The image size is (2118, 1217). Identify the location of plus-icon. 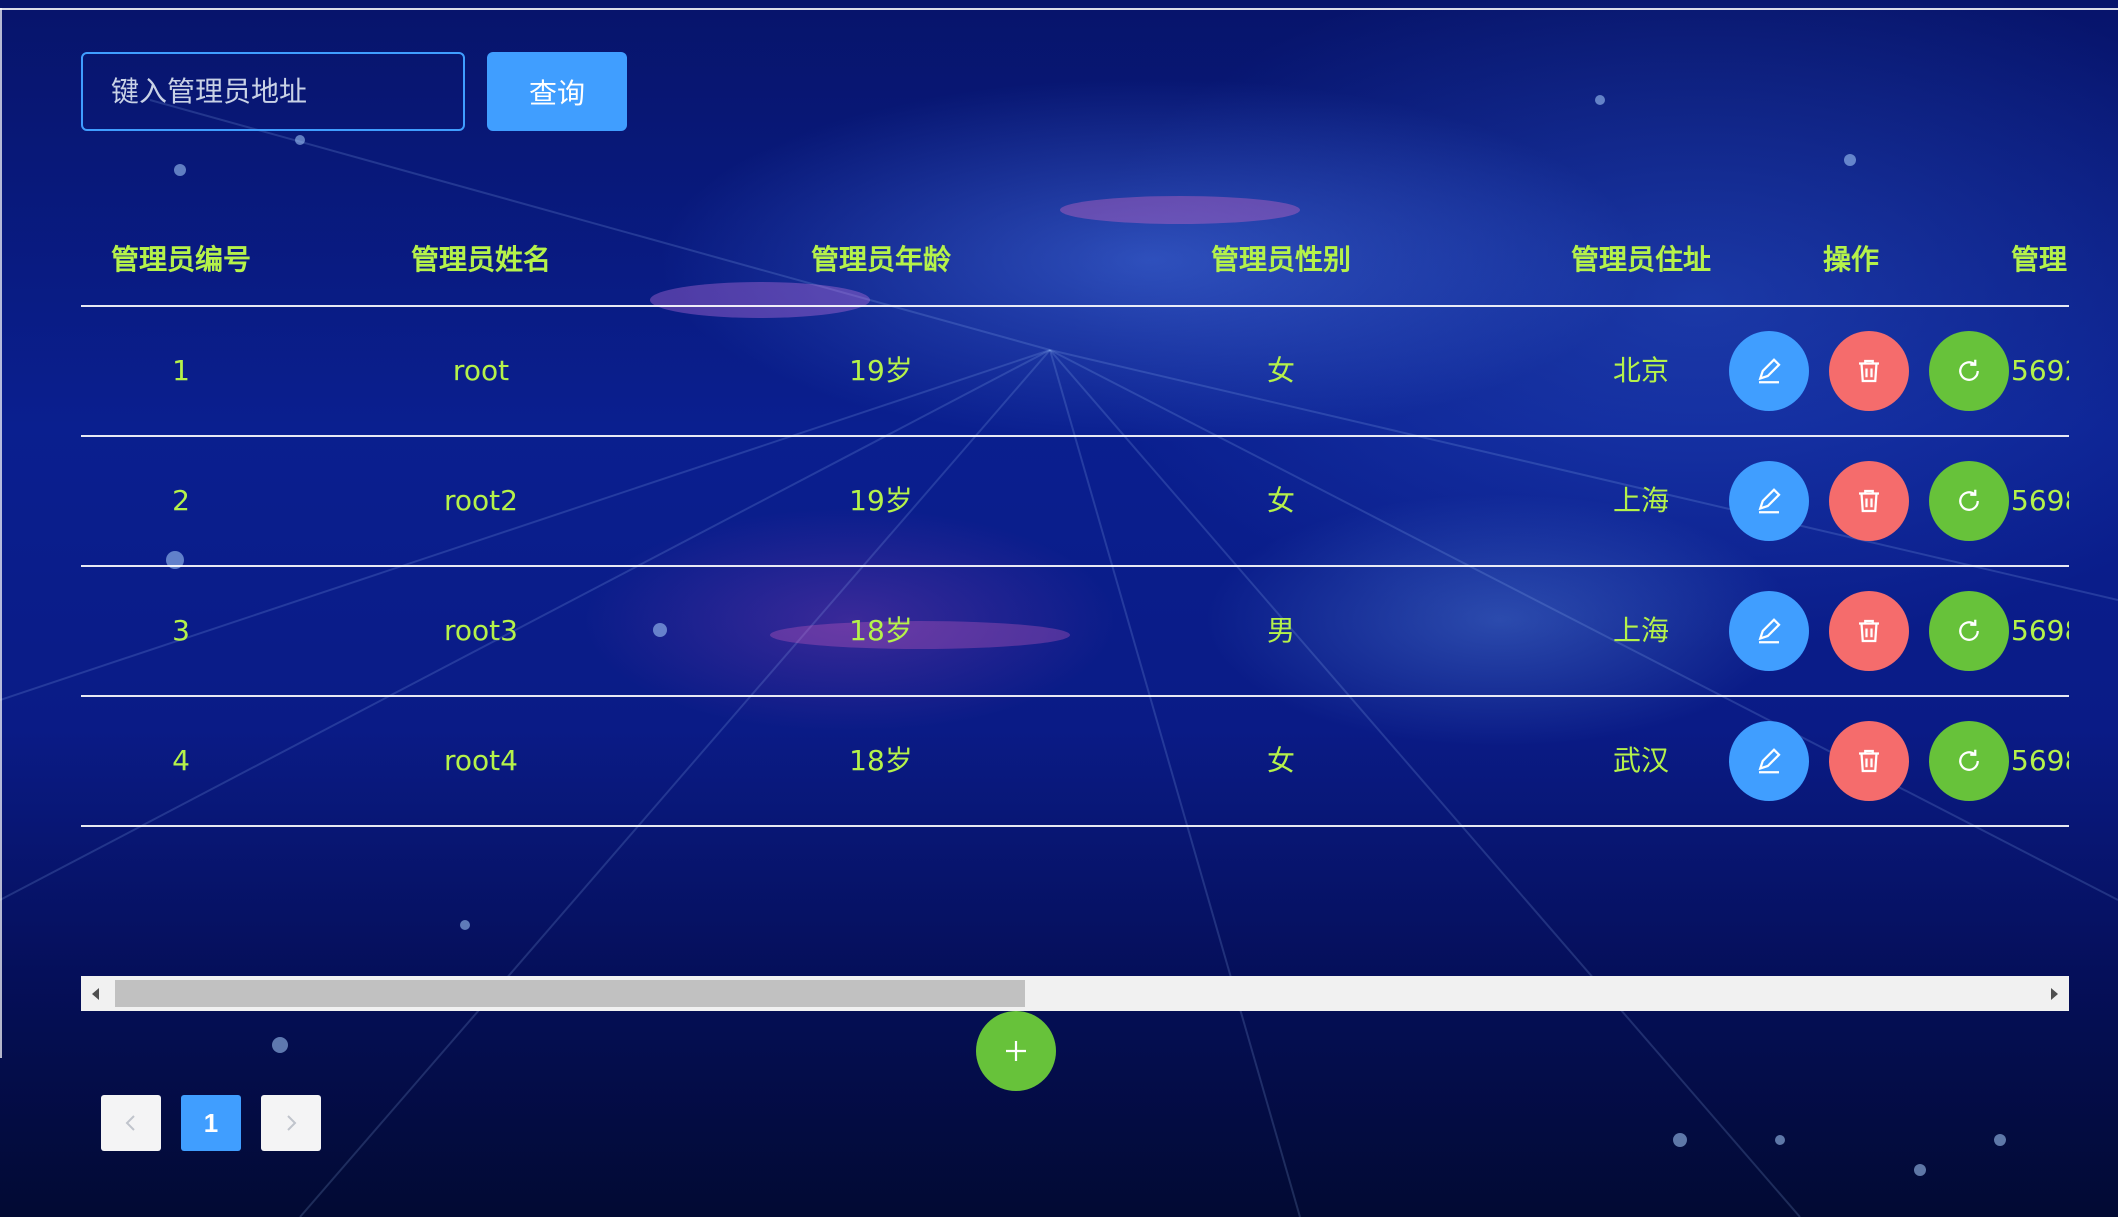
(1016, 1051).